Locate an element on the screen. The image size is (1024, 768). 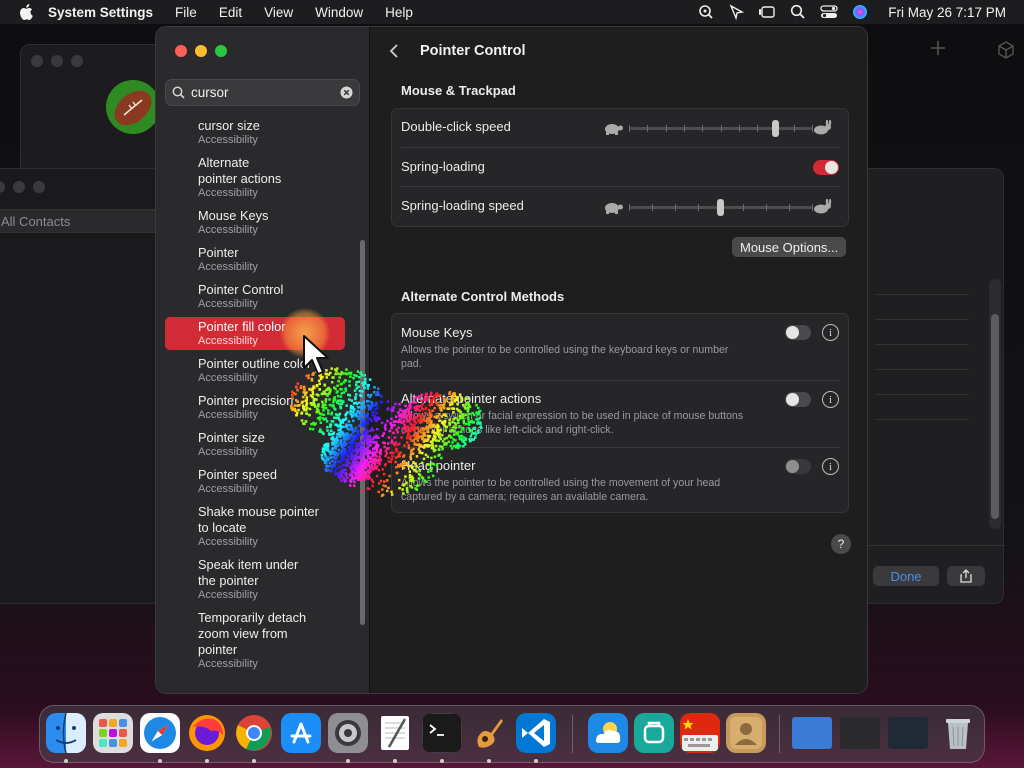
mouse-keys-label: Mouse Keys is located at coordinates (437, 332).